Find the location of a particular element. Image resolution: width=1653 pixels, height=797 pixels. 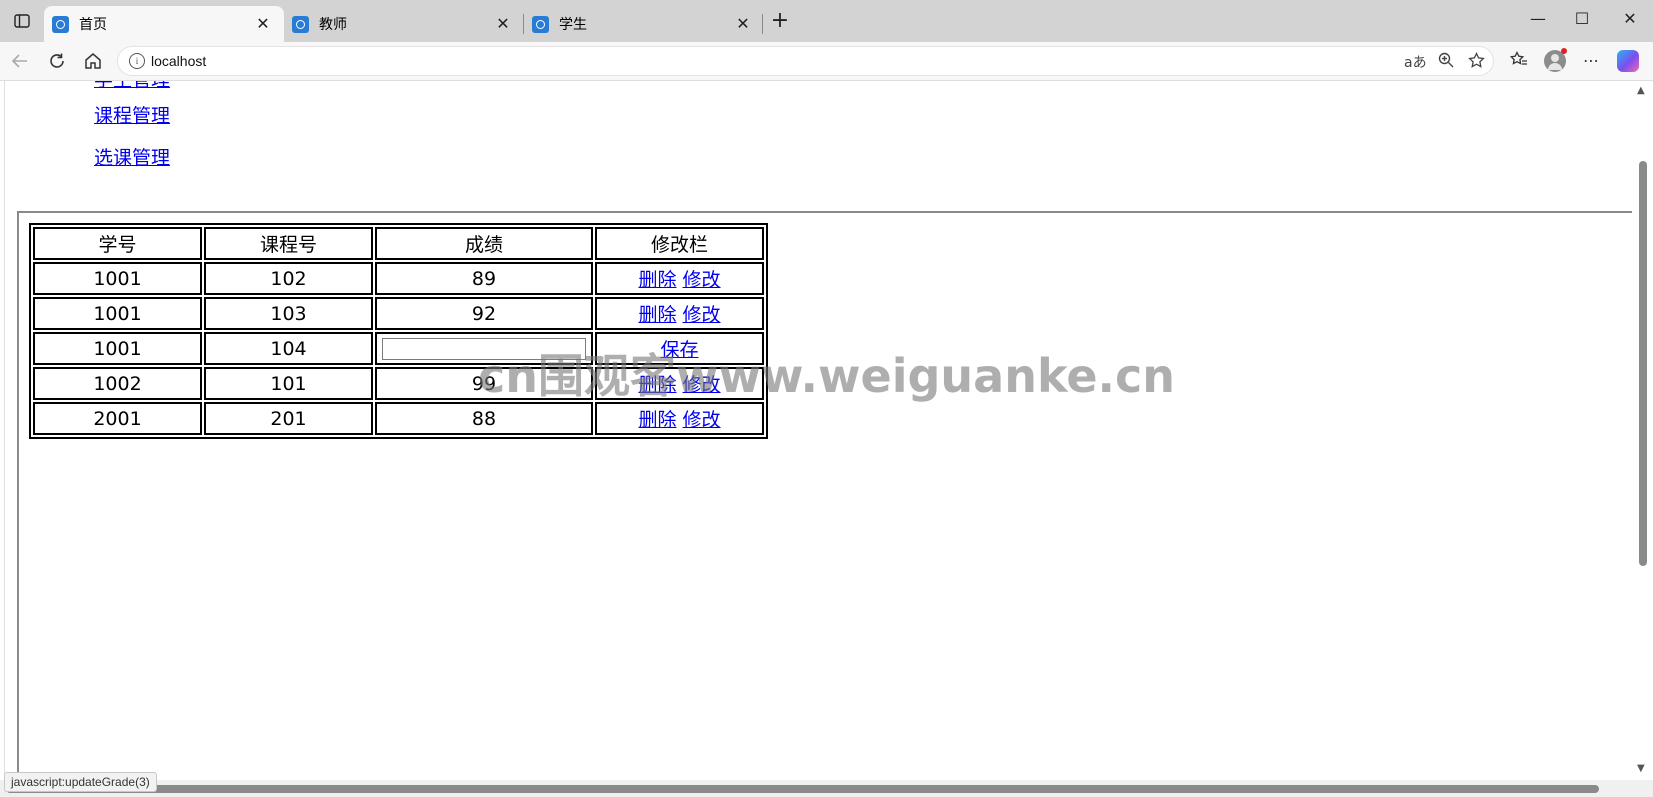

scroll-up-icon: ▲ is located at coordinates (1641, 90).